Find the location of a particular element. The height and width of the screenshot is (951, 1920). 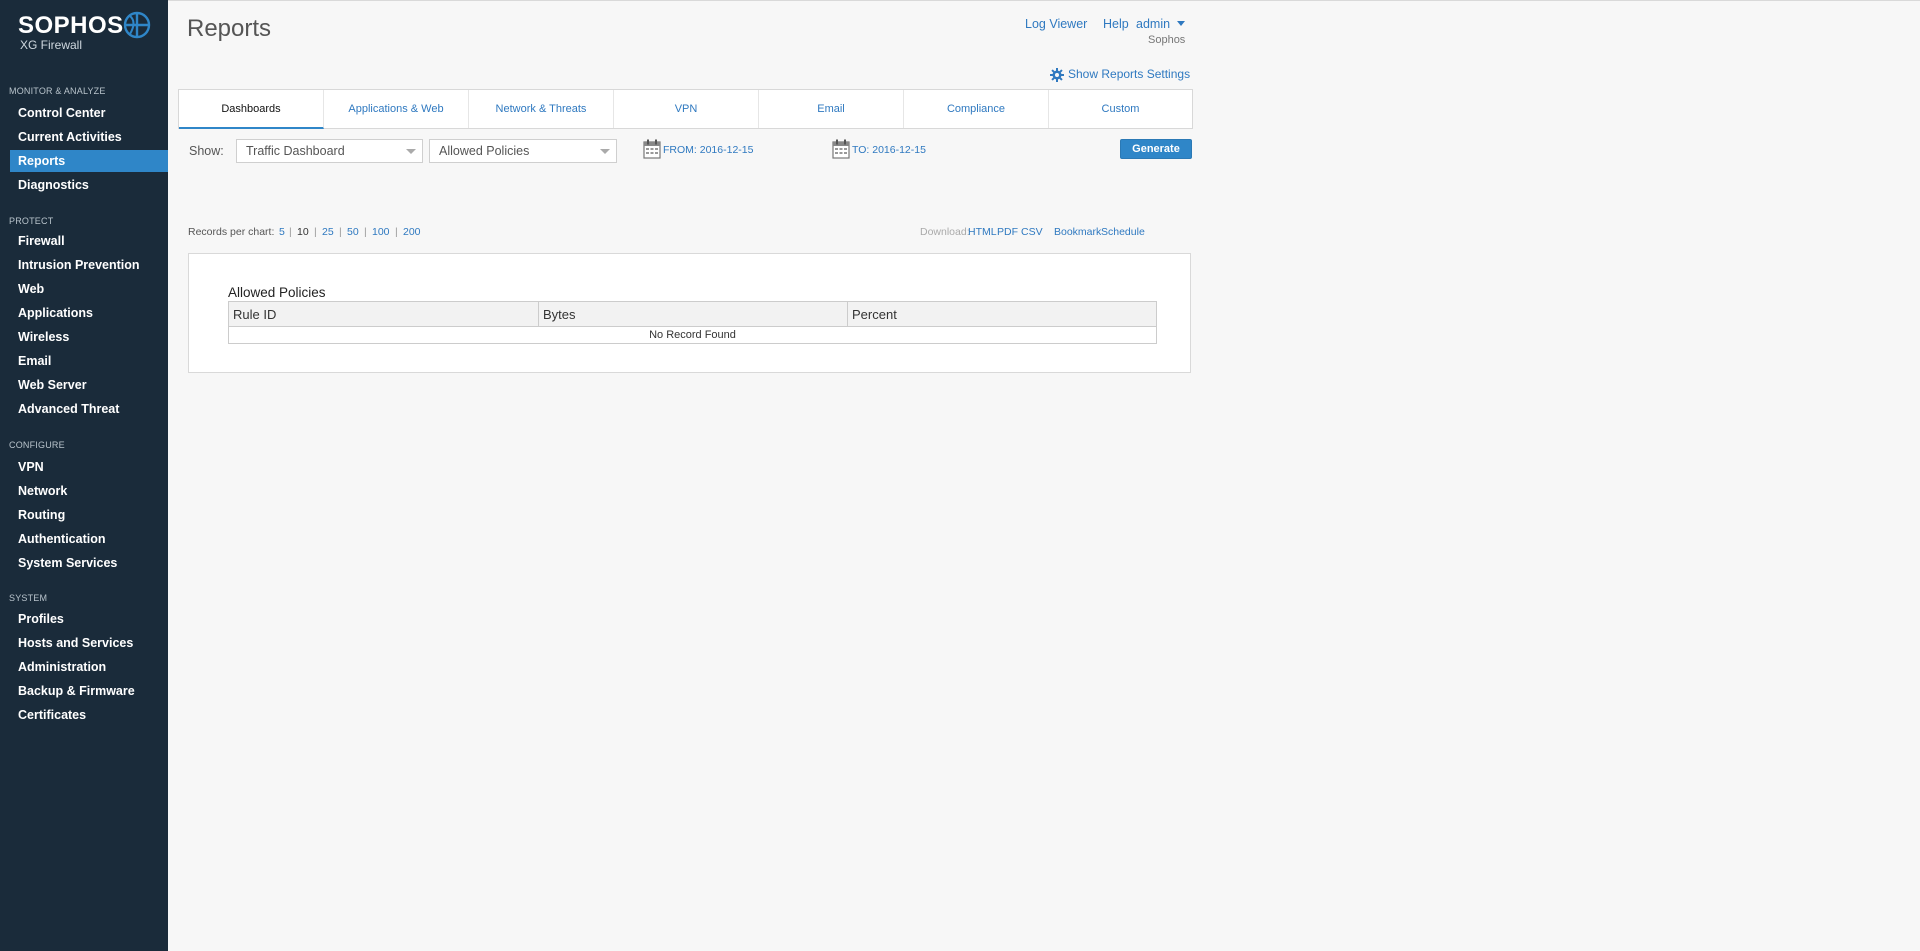

brand-logo: SOPHOS XG Firewall is located at coordinates (88, 32).